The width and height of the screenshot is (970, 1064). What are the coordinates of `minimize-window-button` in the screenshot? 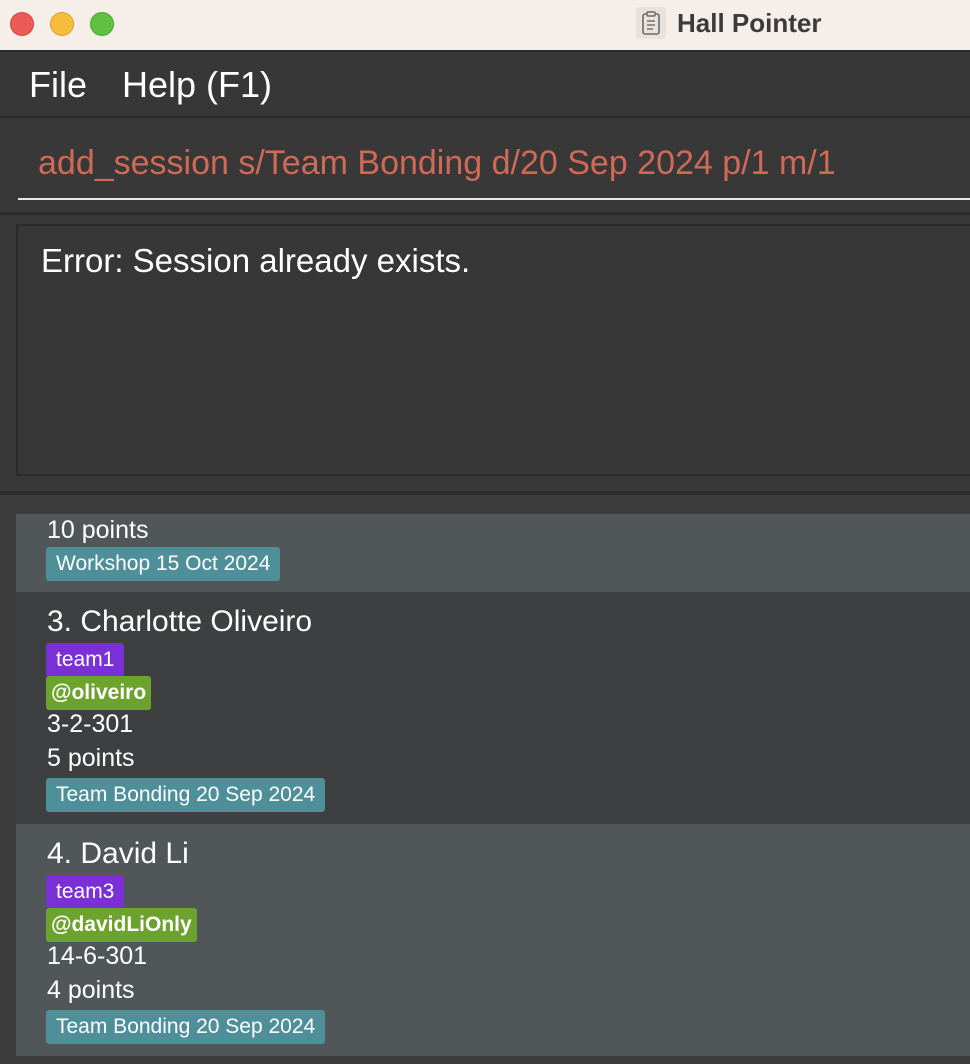 It's located at (62, 24).